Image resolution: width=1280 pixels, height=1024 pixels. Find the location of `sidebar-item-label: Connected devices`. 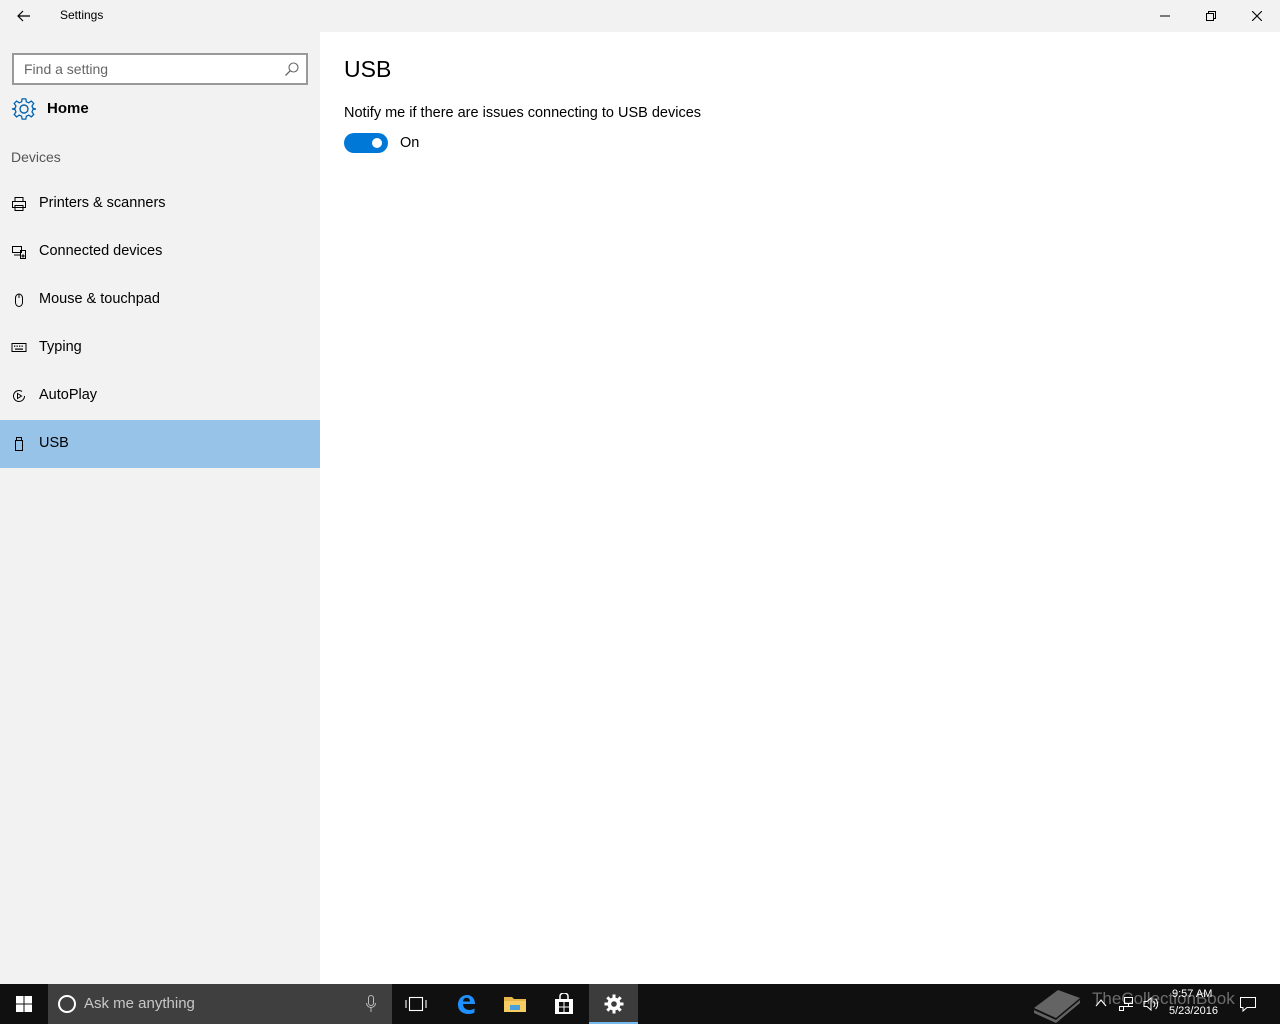

sidebar-item-label: Connected devices is located at coordinates (101, 251).